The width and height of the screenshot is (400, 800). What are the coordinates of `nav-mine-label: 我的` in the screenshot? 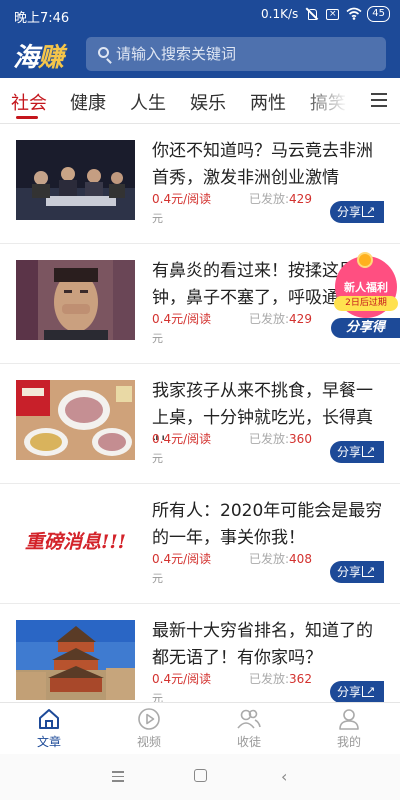 It's located at (348, 742).